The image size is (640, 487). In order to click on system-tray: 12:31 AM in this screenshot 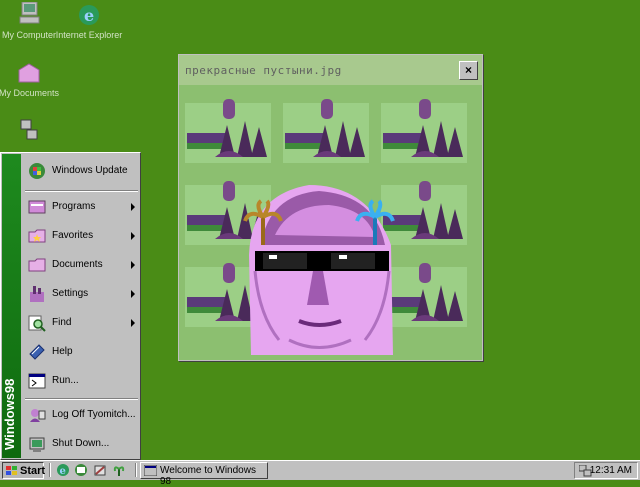, I will do `click(606, 470)`.